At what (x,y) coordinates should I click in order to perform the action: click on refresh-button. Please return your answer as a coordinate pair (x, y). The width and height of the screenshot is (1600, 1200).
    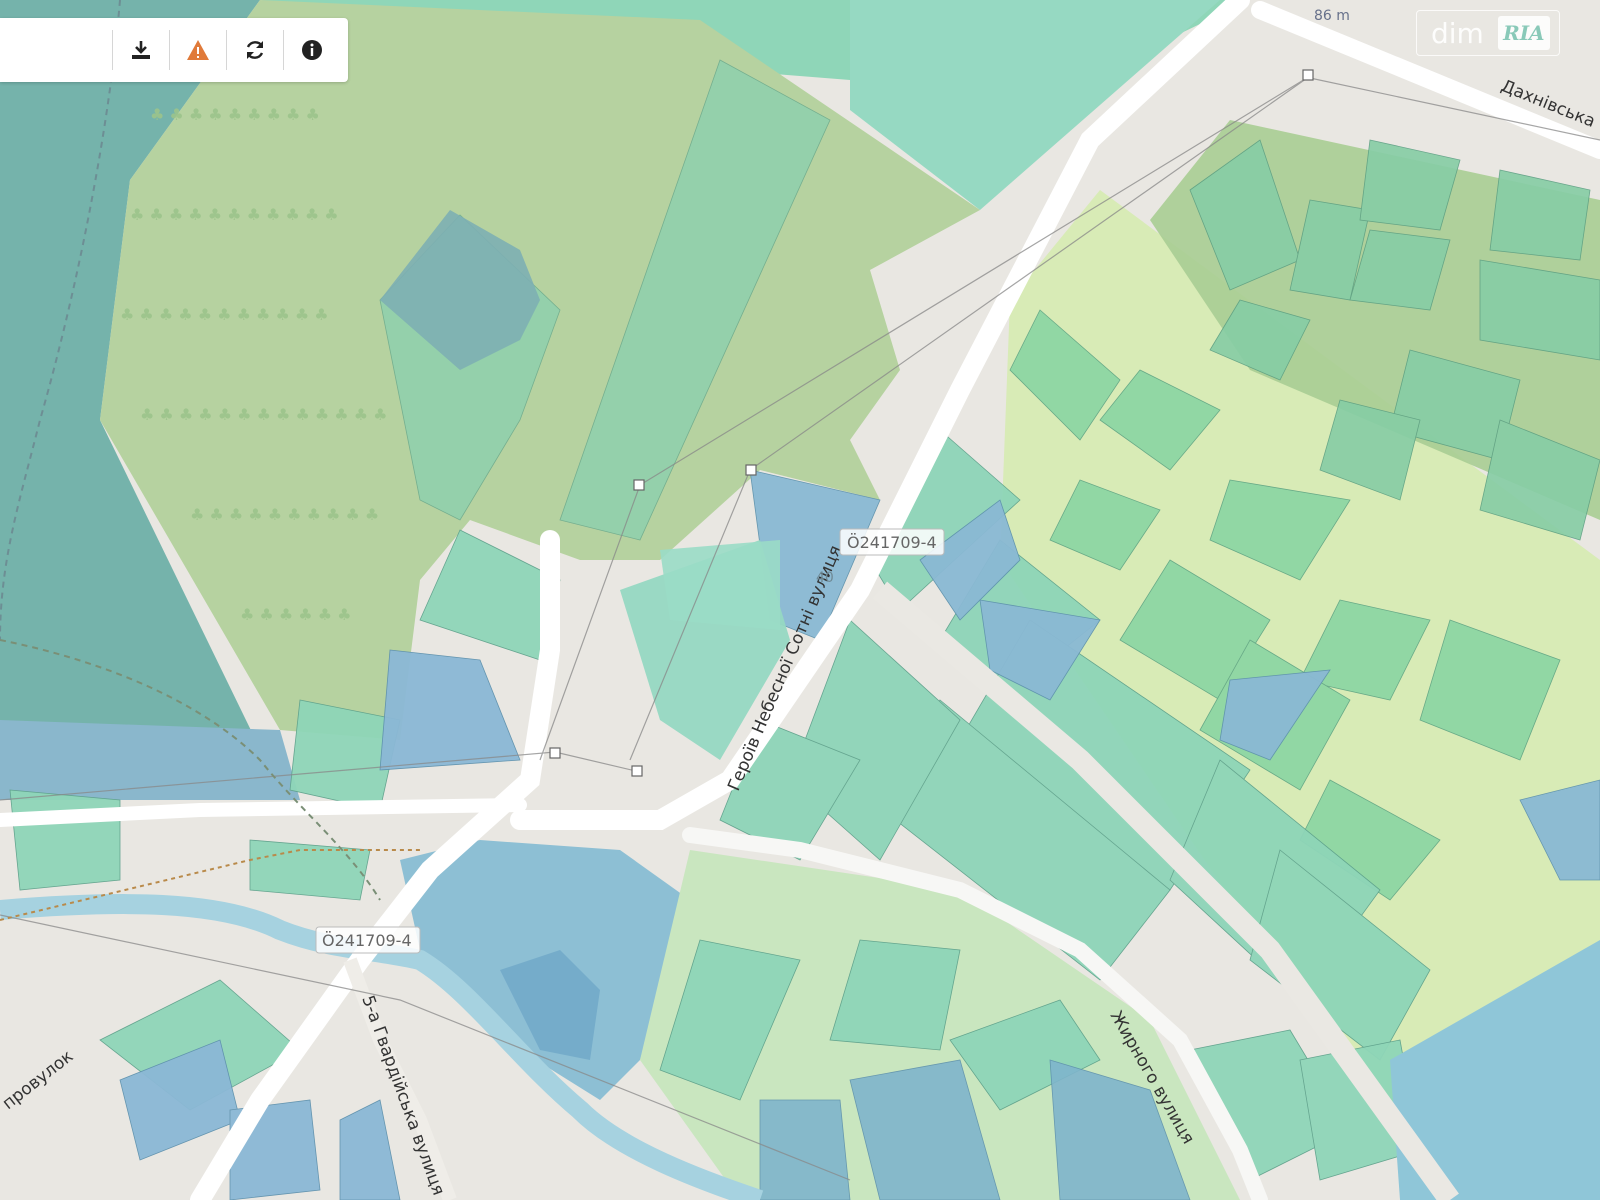
    Looking at the image, I should click on (254, 50).